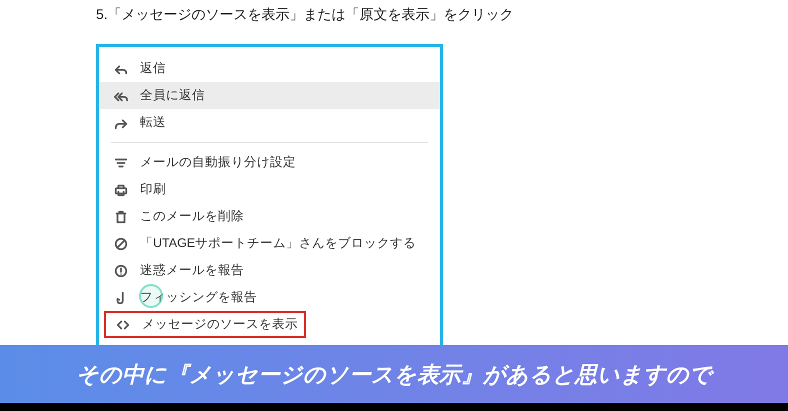 This screenshot has width=788, height=411. Describe the element at coordinates (121, 189) in the screenshot. I see `printer-icon` at that location.